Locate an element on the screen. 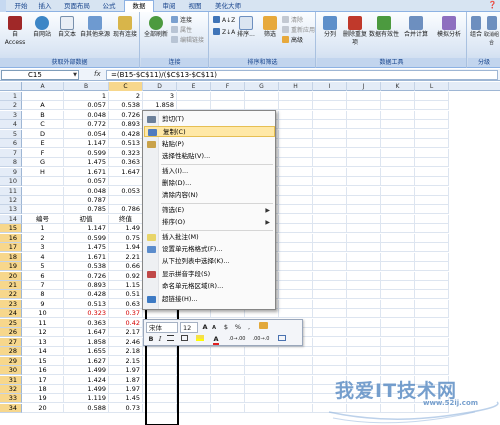  cell-i23 is located at coordinates (330, 304).